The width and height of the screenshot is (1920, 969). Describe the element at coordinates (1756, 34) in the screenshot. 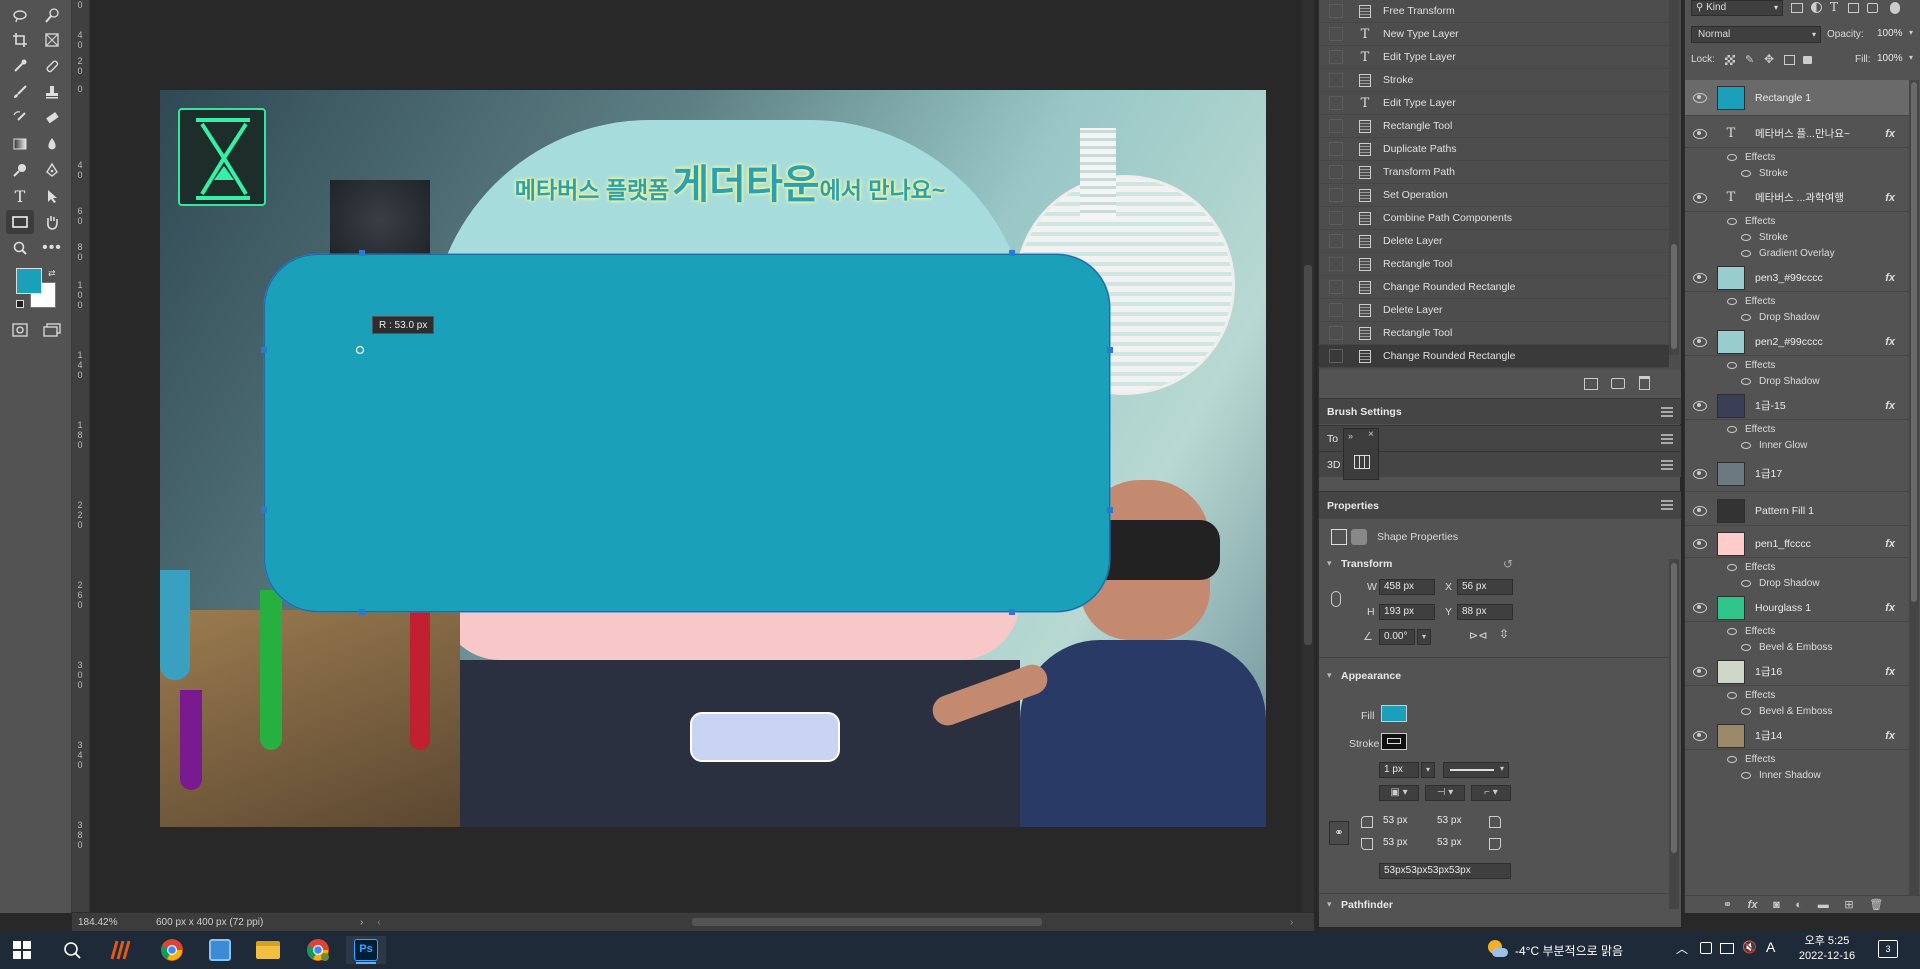

I see `blend-mode-dropdown: Normal ▾` at that location.